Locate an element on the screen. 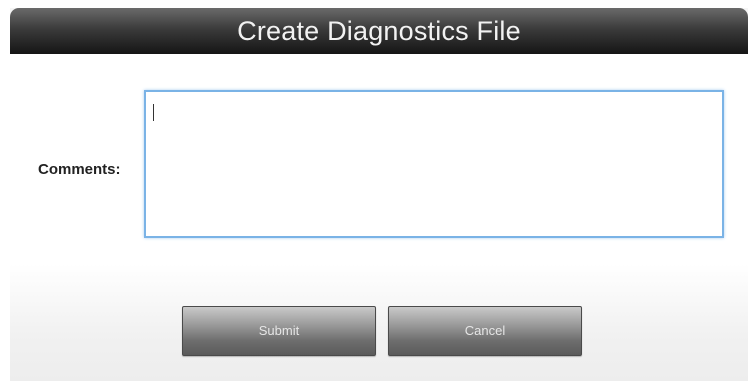  submit-button: Submit is located at coordinates (279, 331).